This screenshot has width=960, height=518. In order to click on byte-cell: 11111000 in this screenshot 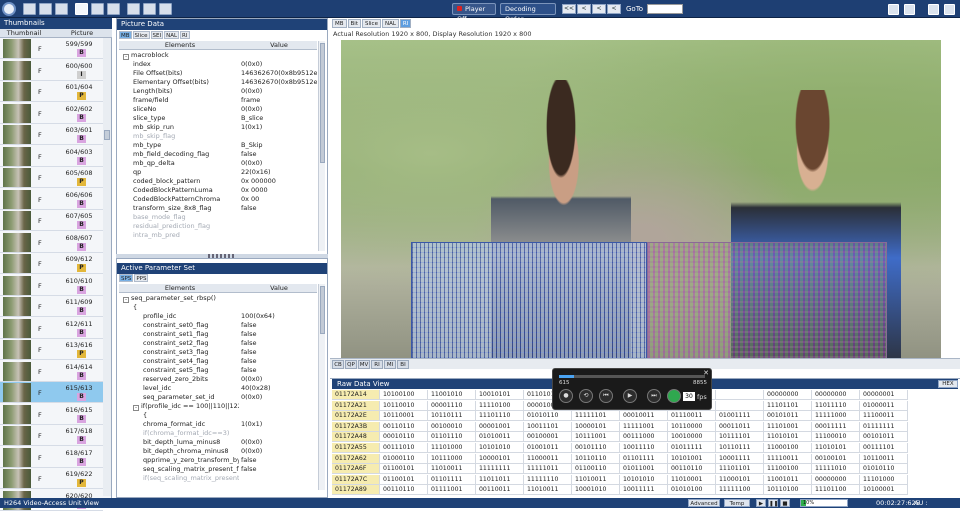, I will do `click(836, 416)`.